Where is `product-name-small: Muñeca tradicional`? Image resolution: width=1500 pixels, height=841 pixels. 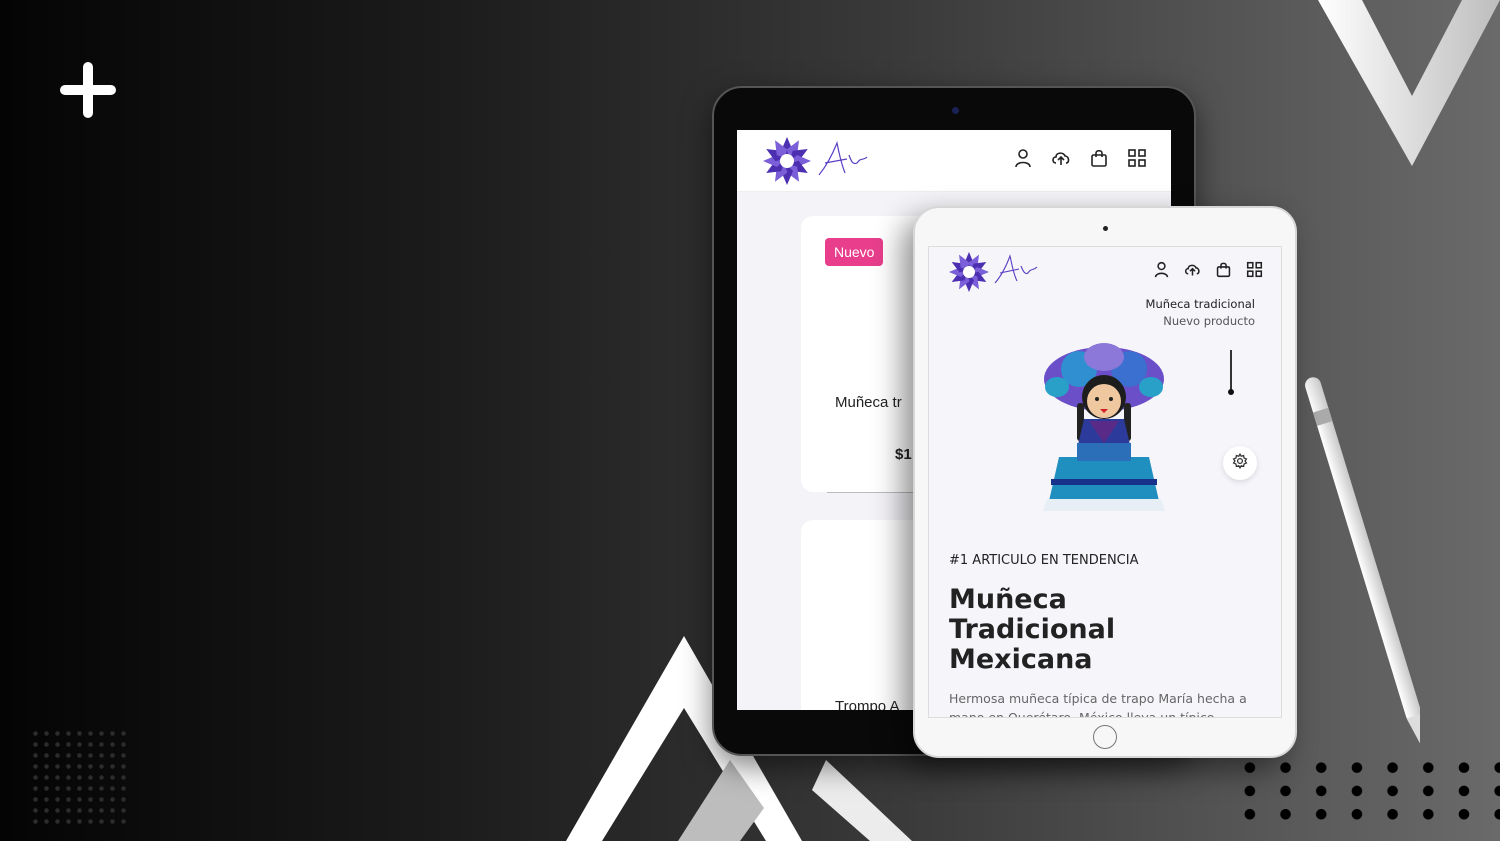
product-name-small: Muñeca tradicional is located at coordinates (1200, 304).